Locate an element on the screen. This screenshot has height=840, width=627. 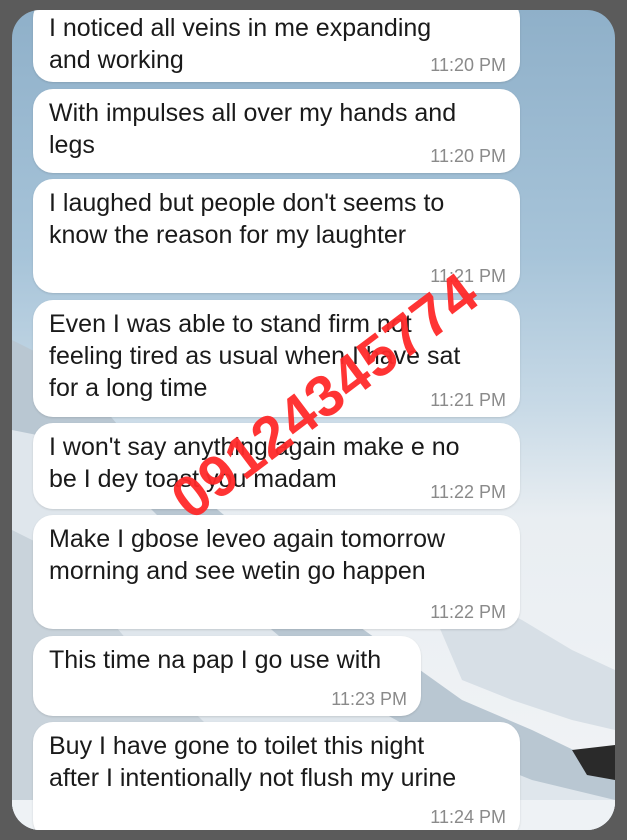
message-text: This time na pap I go use with is located at coordinates (215, 660).